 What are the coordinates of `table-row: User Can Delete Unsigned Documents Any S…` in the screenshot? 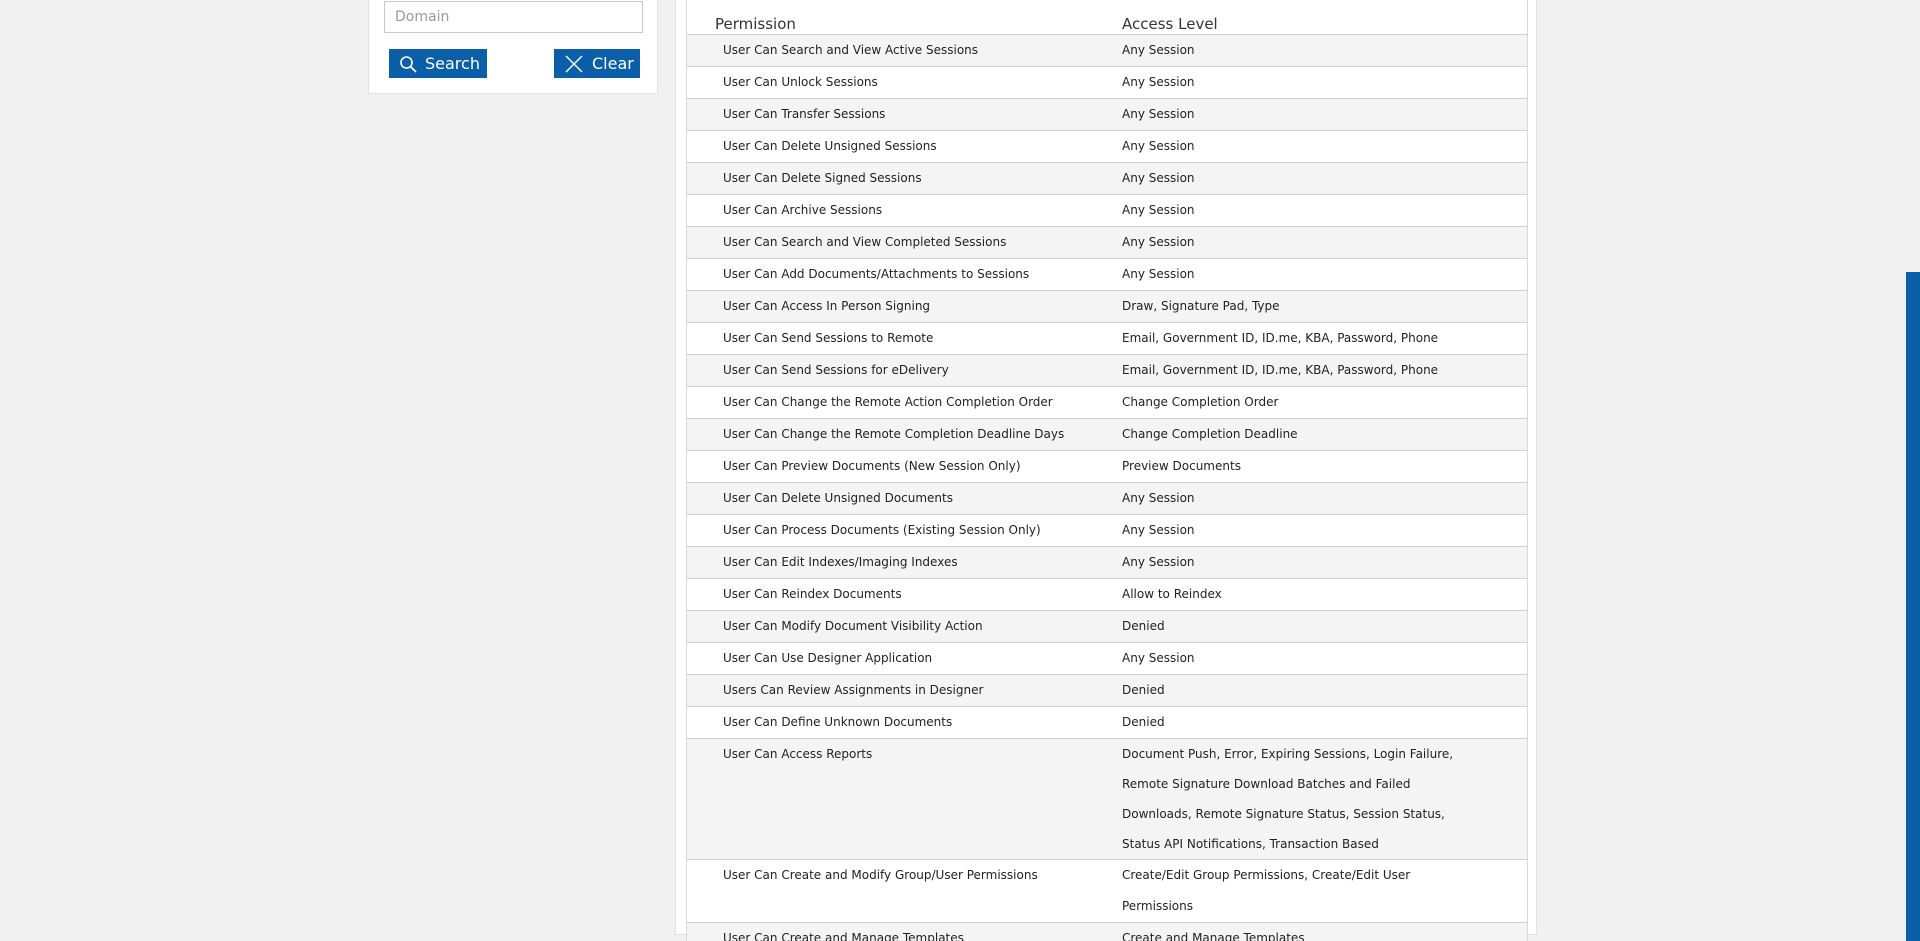 It's located at (1107, 499).